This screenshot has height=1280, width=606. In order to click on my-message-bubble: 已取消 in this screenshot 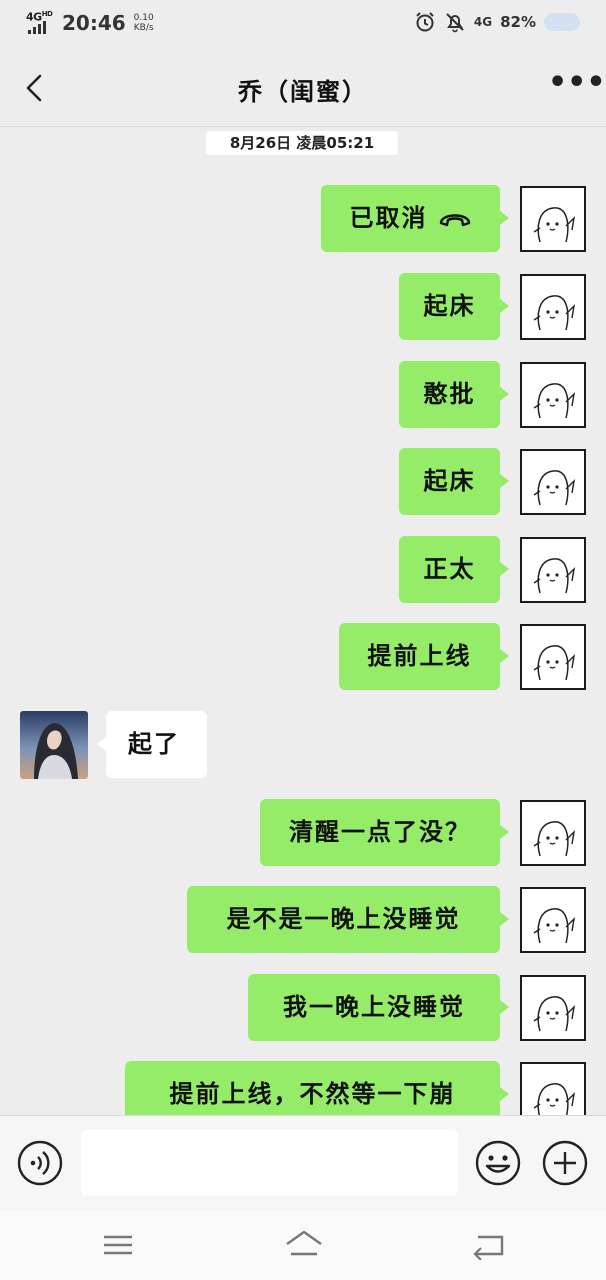, I will do `click(415, 218)`.